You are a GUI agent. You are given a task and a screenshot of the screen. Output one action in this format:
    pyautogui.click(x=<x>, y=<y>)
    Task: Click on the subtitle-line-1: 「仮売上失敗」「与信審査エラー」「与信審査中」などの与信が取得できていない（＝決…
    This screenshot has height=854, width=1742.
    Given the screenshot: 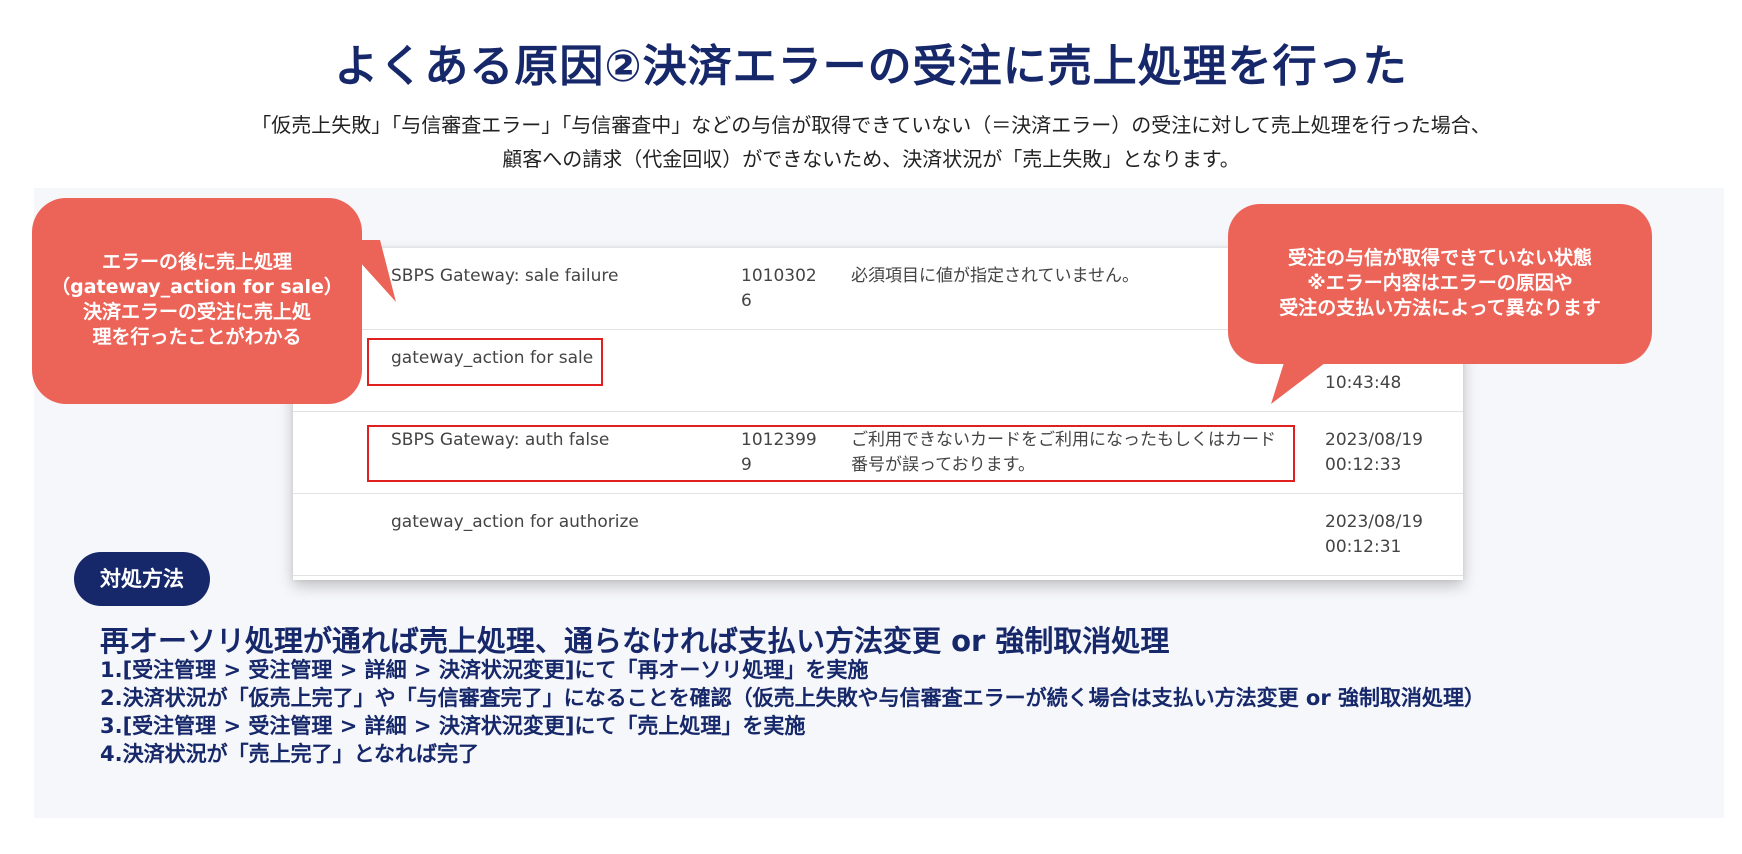 What is the action you would take?
    pyautogui.click(x=871, y=125)
    